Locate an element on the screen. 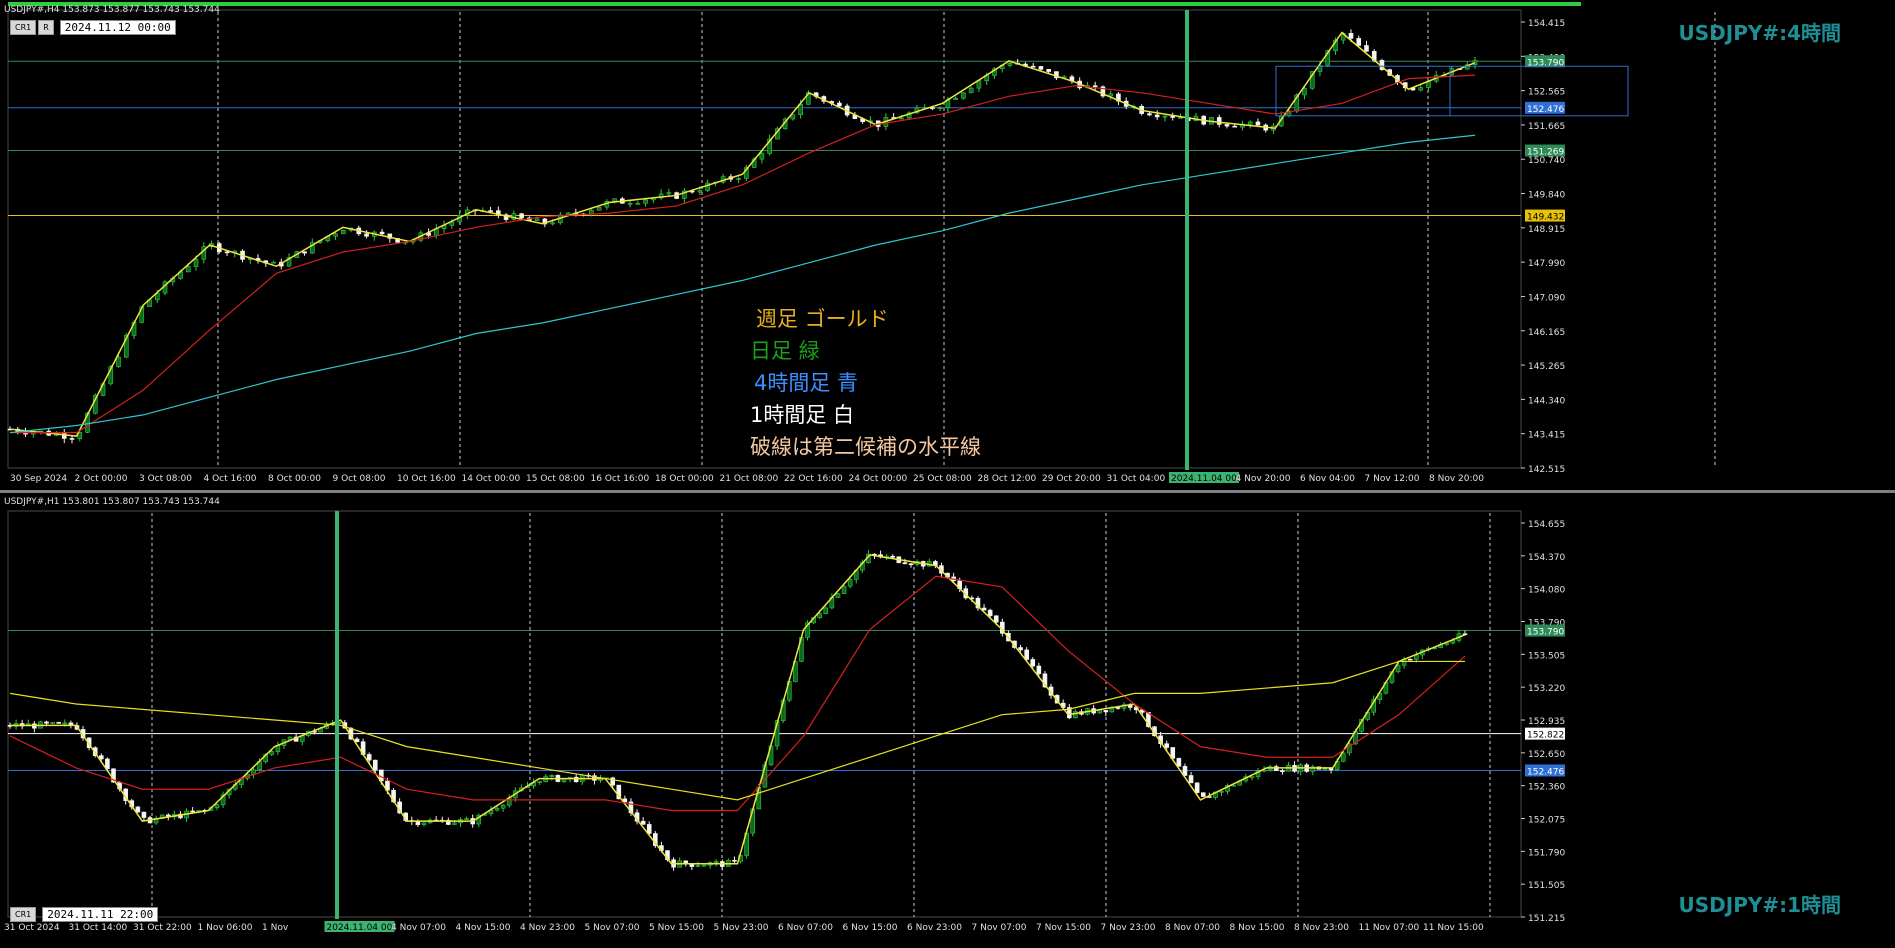 The width and height of the screenshot is (1895, 948). h4-price-label: 144.340 is located at coordinates (1546, 401).